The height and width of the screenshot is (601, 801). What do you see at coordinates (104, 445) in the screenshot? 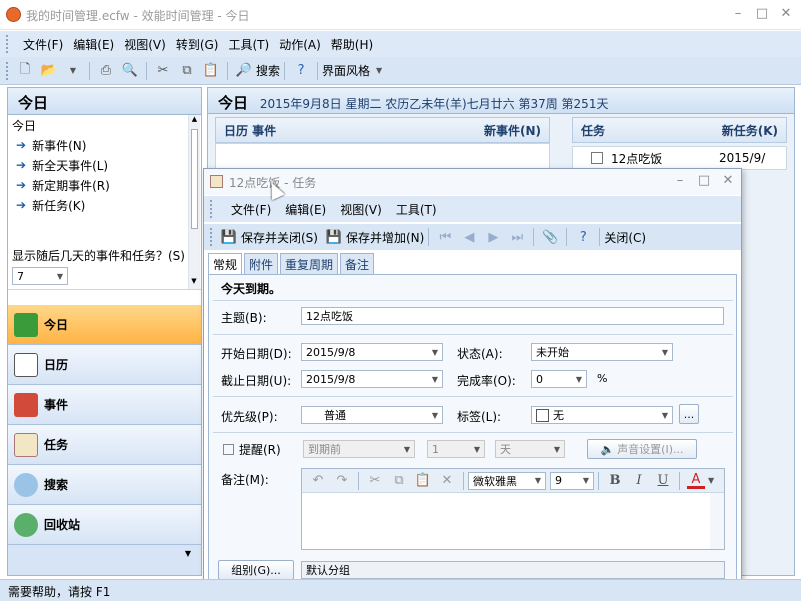
I see `nav-tasks: 任务` at bounding box center [104, 445].